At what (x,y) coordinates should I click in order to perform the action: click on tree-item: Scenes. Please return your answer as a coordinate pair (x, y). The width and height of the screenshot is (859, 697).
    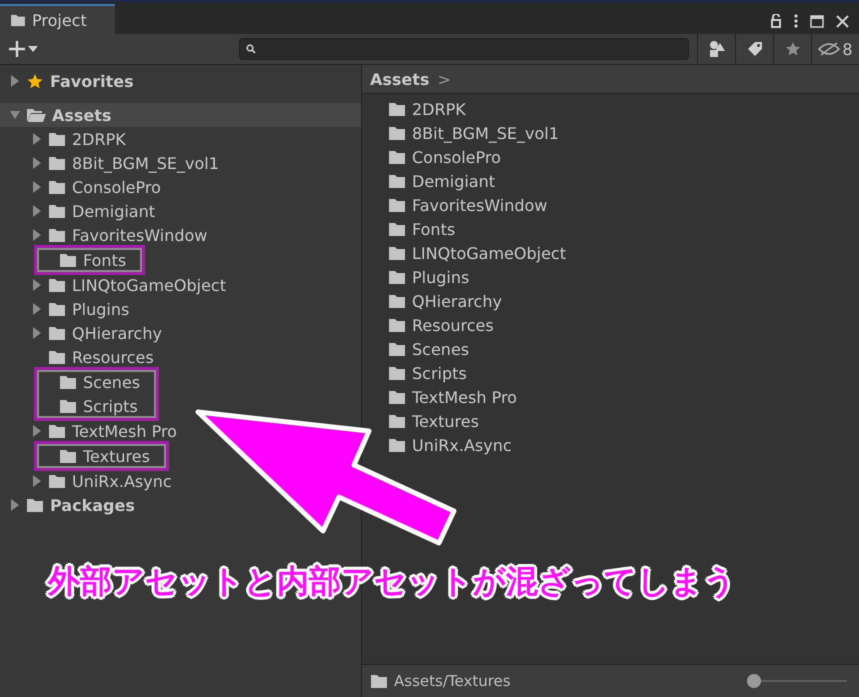
    Looking at the image, I should click on (90, 382).